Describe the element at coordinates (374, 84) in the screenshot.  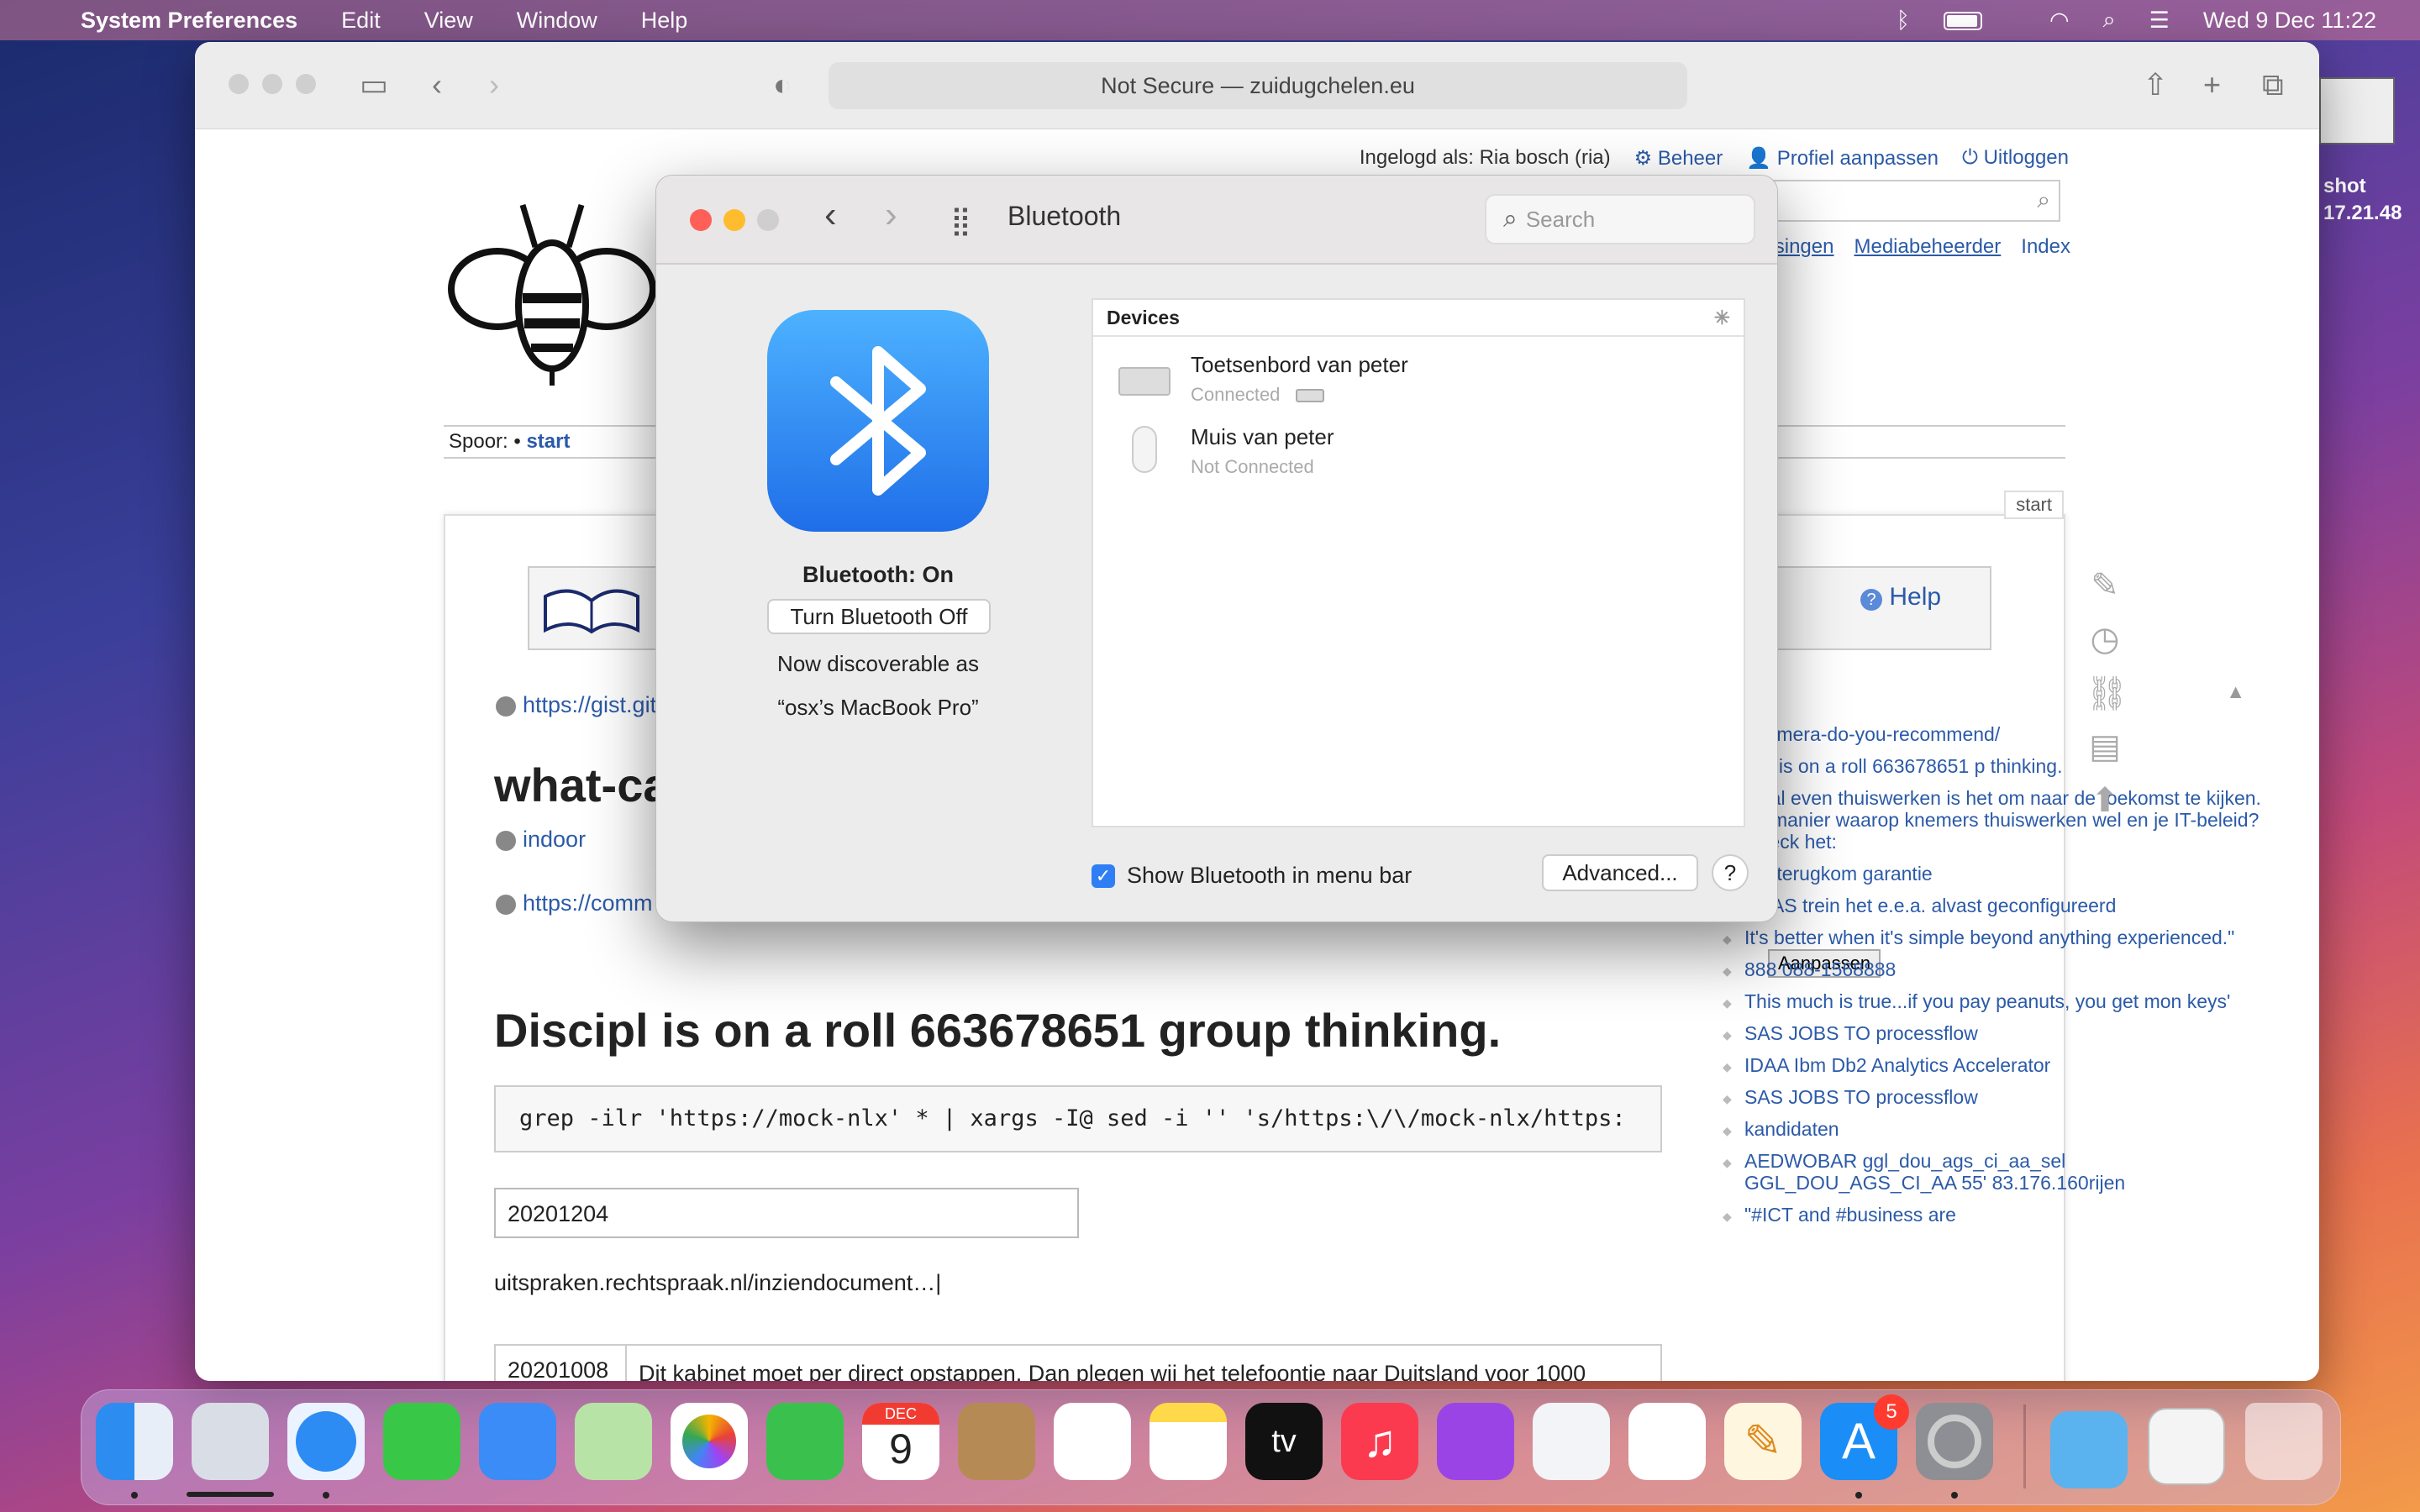
I see `sidebar-icon: ▭` at that location.